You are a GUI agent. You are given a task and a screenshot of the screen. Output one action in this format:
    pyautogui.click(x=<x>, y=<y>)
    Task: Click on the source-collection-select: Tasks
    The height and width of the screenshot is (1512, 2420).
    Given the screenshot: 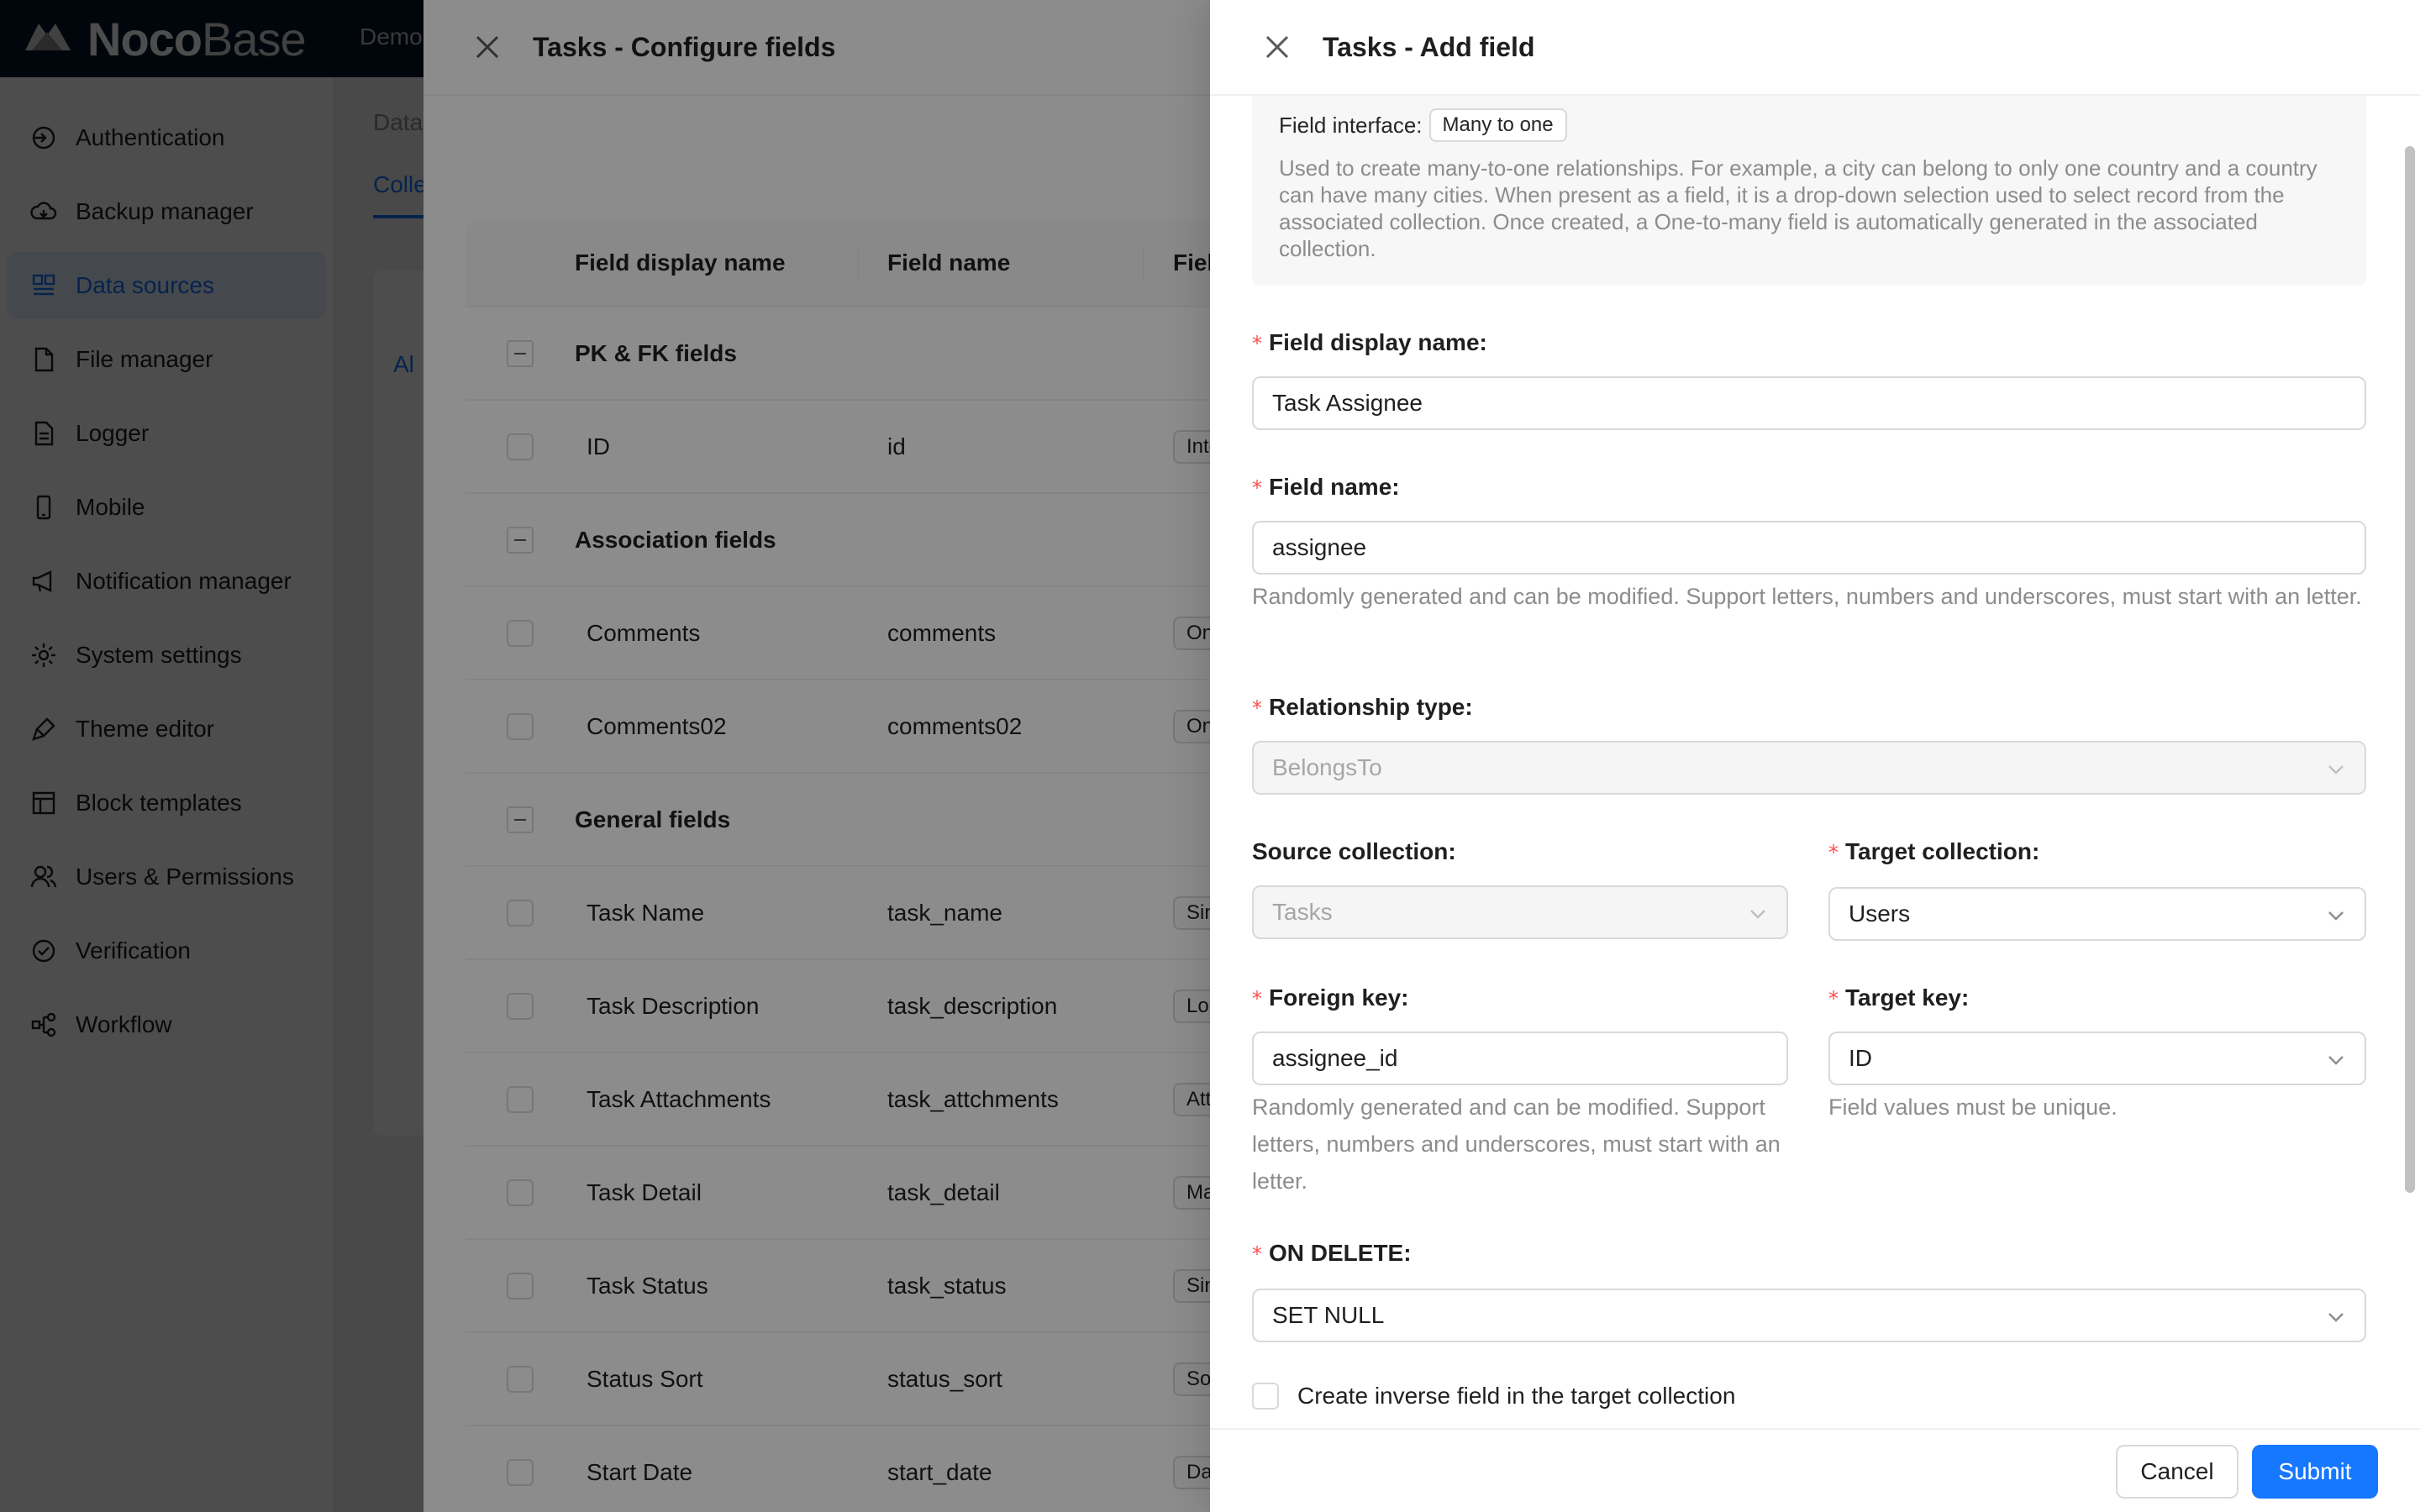 What is the action you would take?
    pyautogui.click(x=1520, y=912)
    